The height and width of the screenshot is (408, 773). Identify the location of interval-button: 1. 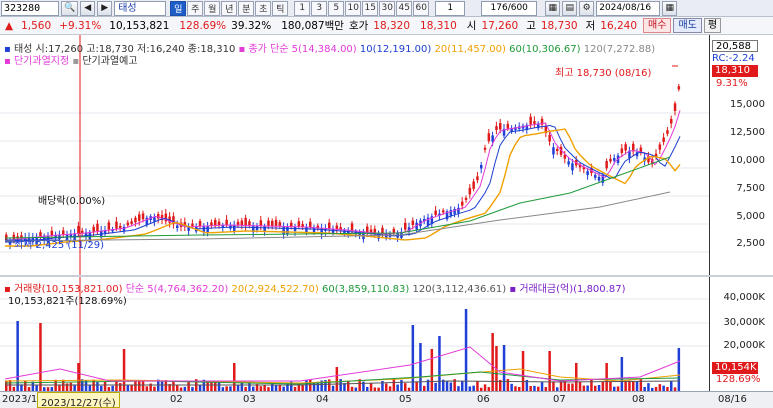
(302, 8).